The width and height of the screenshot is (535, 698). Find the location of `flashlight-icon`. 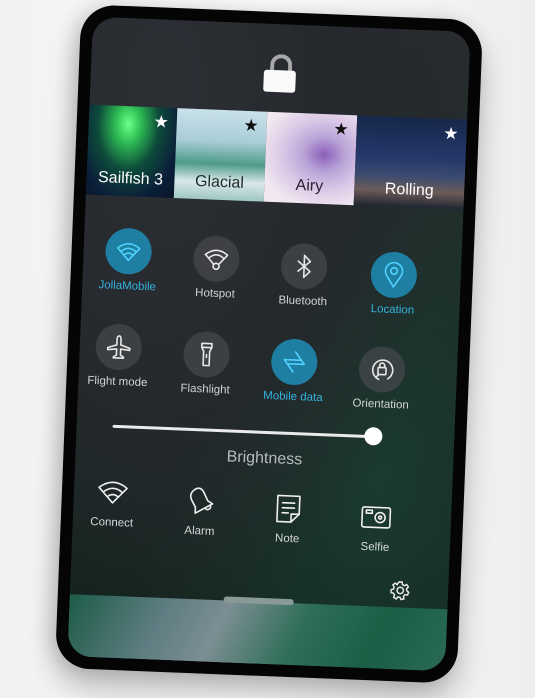

flashlight-icon is located at coordinates (207, 354).